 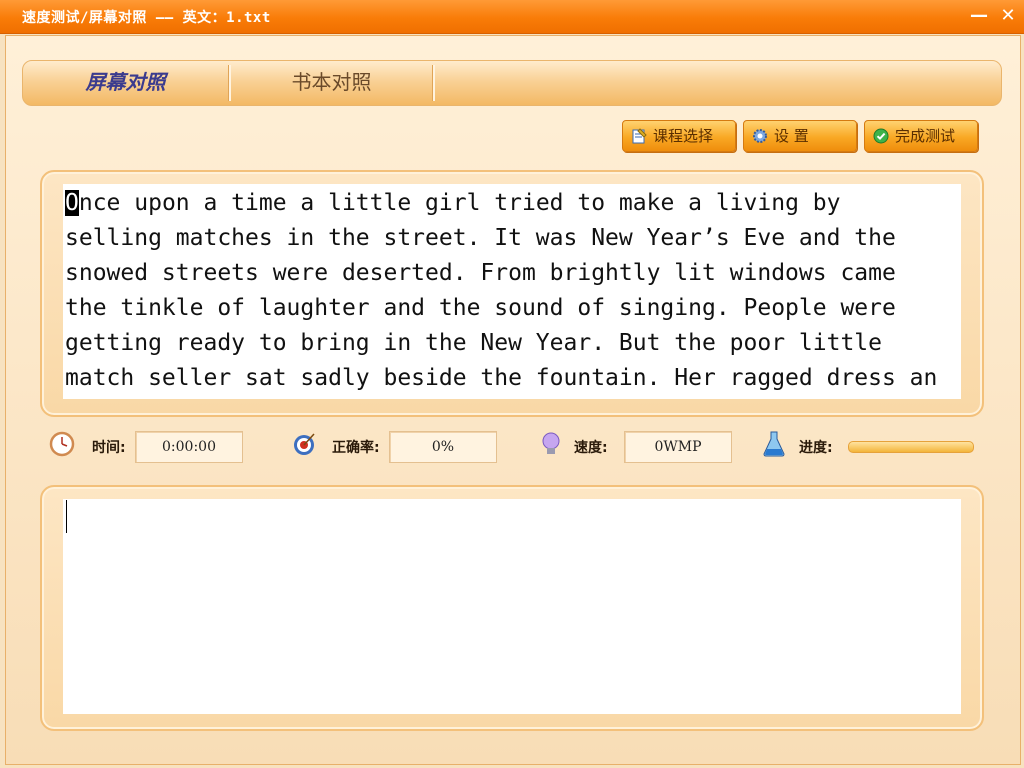 I want to click on lightbulb-icon, so click(x=551, y=443).